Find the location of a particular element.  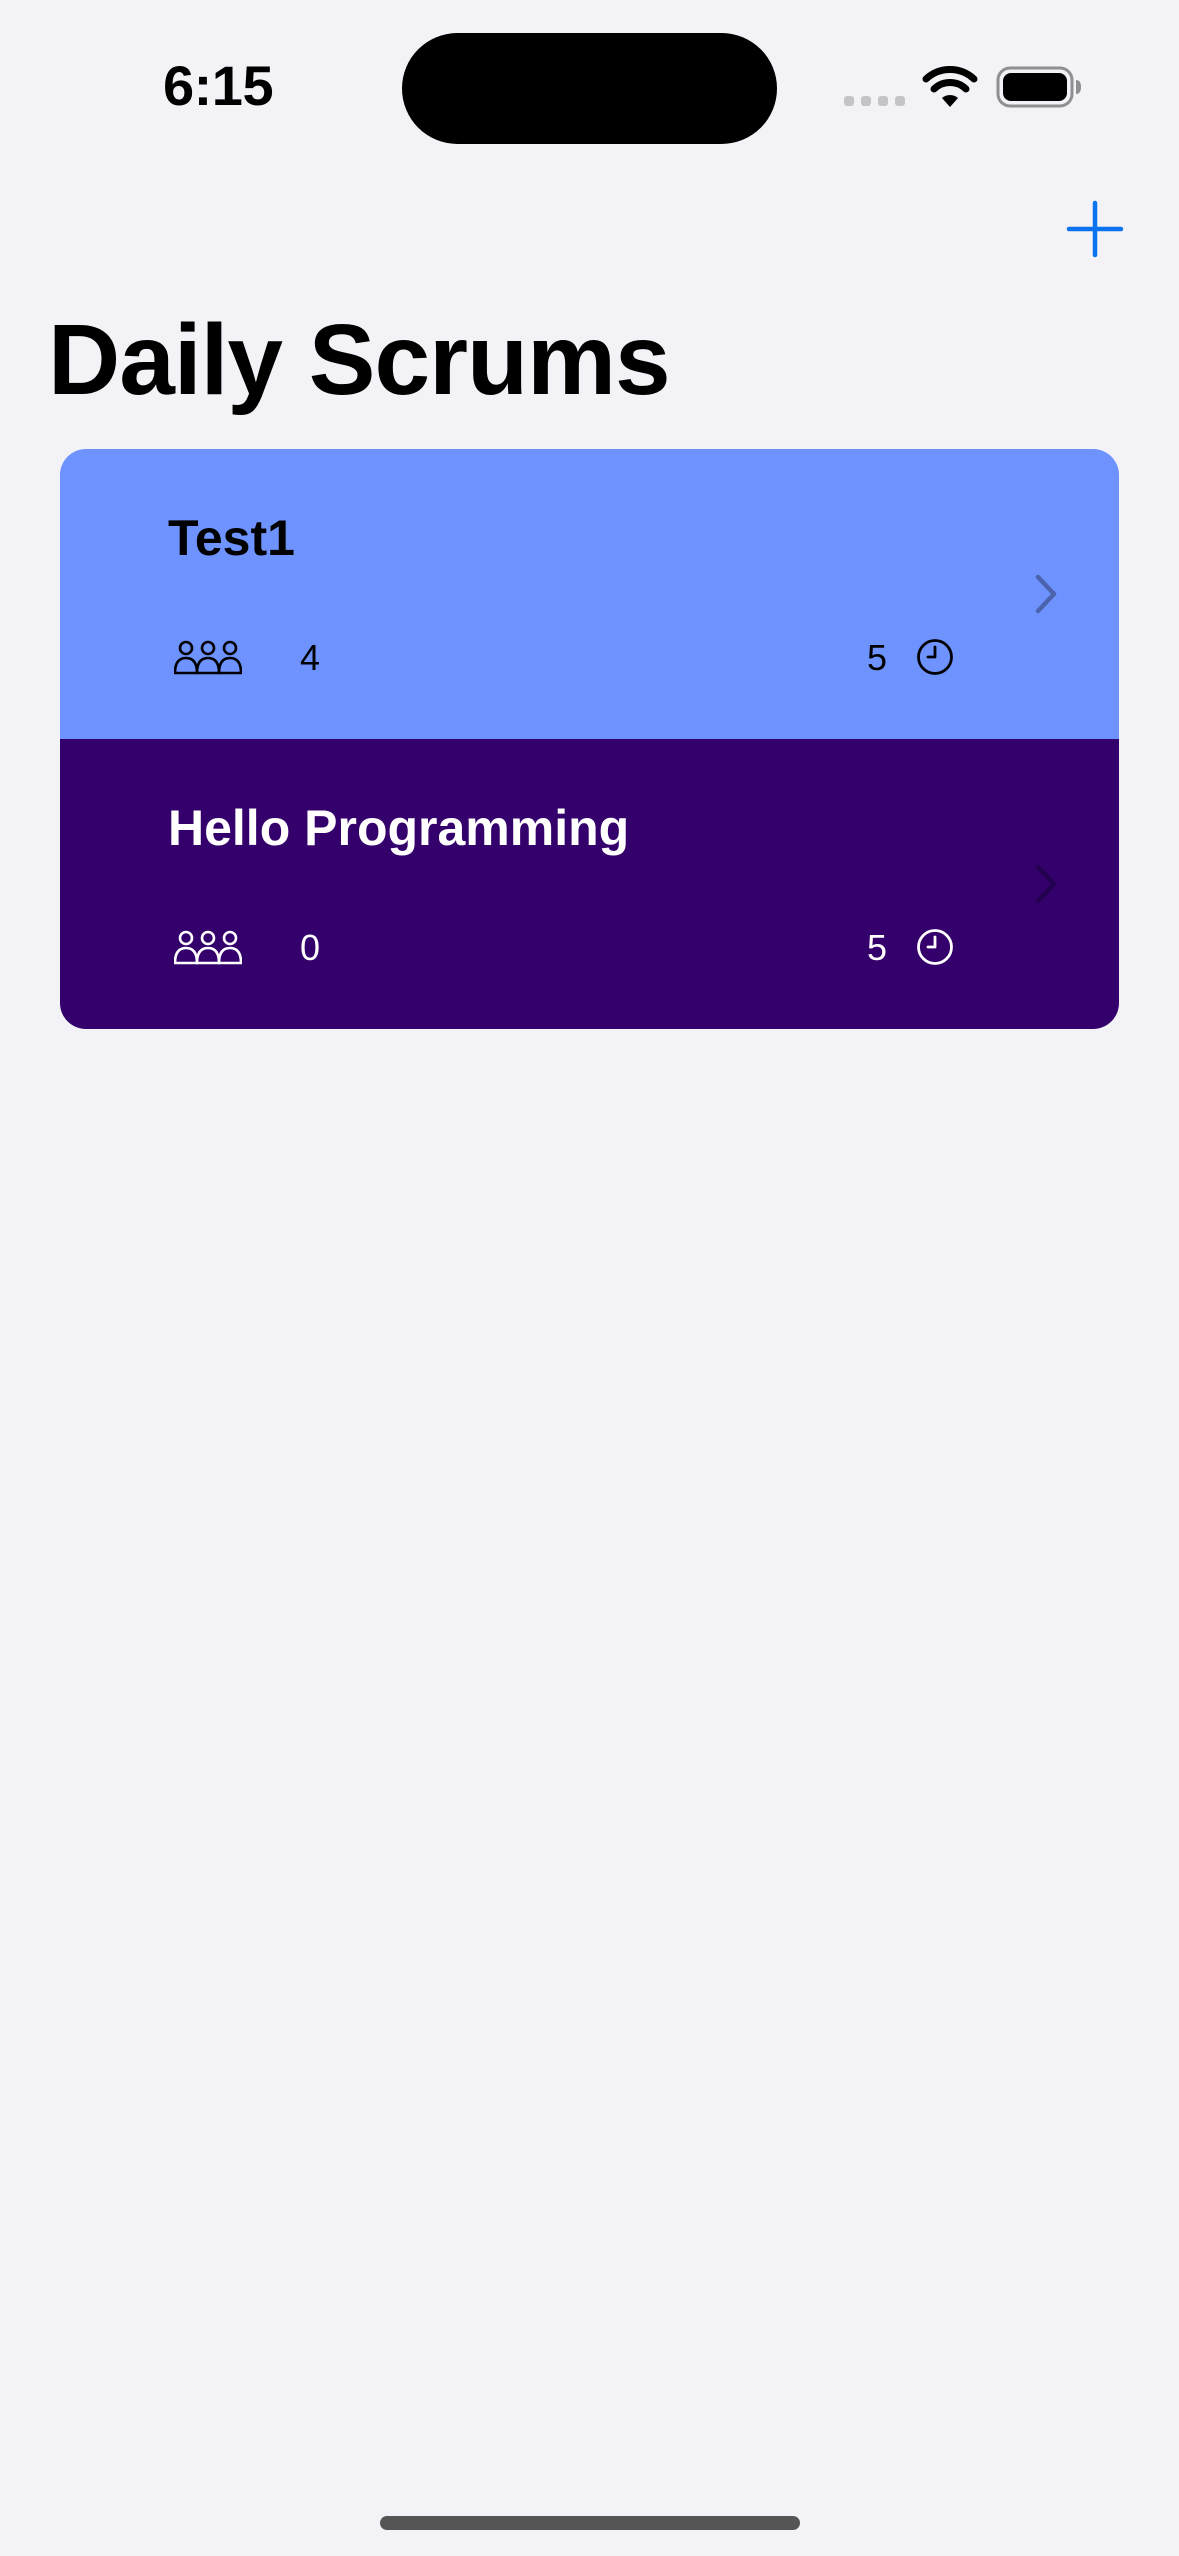

add-scrum-button is located at coordinates (1095, 229).